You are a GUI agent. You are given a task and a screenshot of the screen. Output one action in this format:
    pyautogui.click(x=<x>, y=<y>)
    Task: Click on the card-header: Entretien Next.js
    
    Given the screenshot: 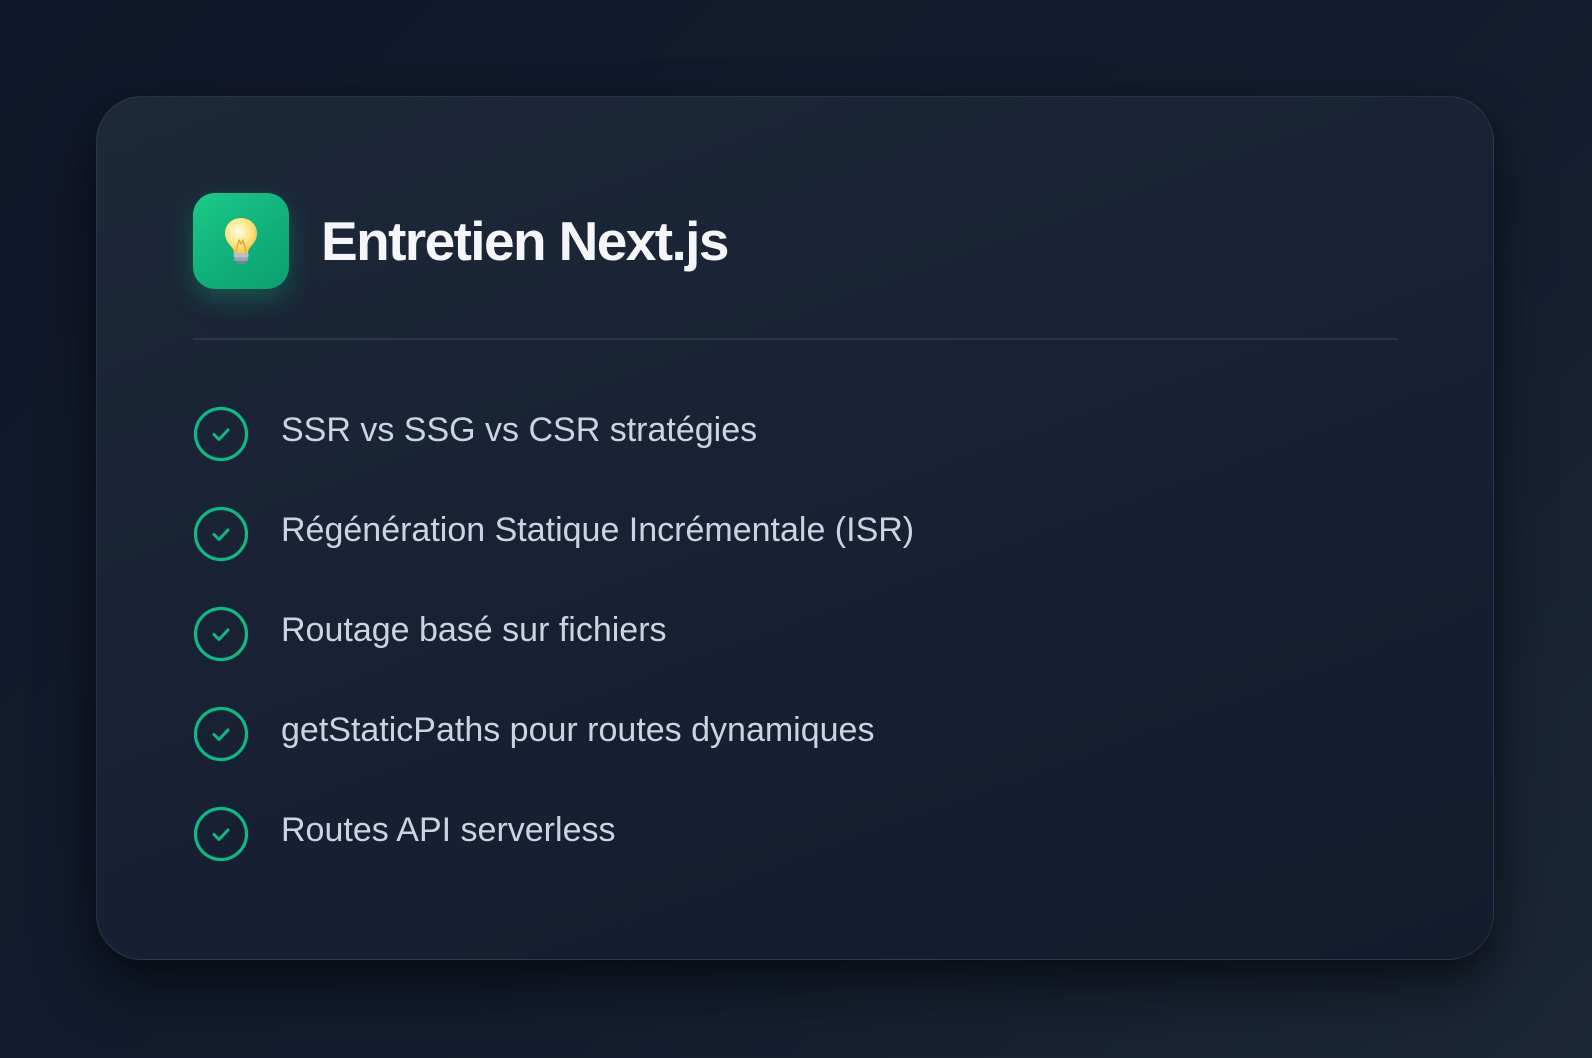 What is the action you would take?
    pyautogui.click(x=461, y=241)
    